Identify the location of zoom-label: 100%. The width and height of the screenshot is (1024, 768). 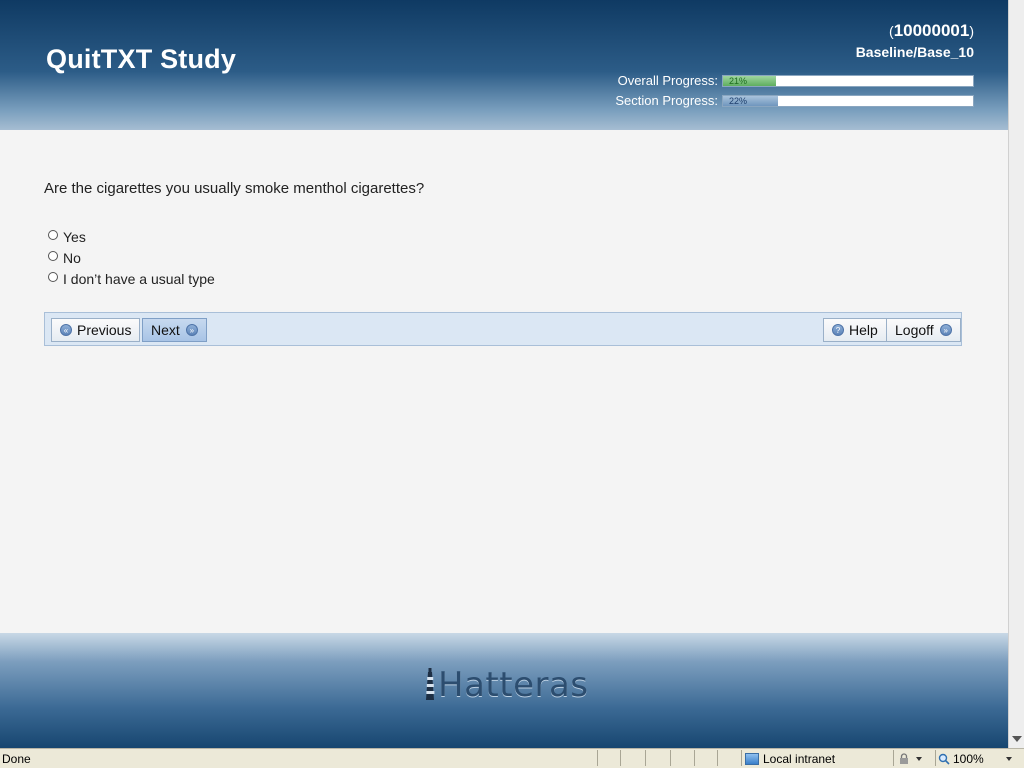
(968, 758).